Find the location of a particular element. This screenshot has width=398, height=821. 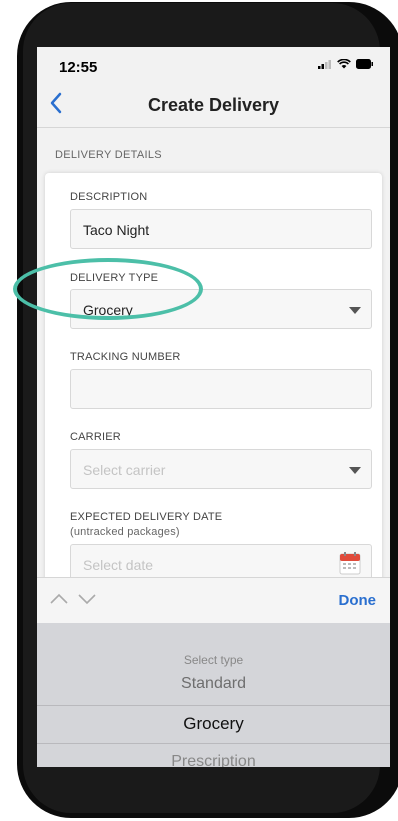

status-icons is located at coordinates (346, 64).